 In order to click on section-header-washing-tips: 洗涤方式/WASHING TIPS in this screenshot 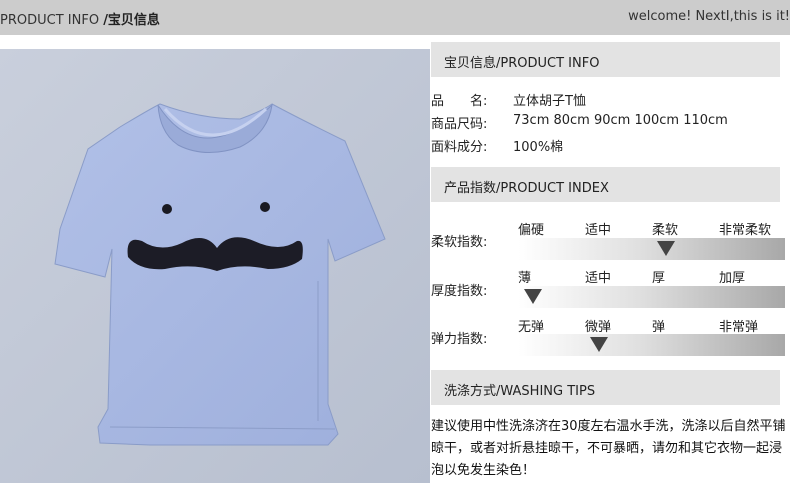, I will do `click(605, 387)`.